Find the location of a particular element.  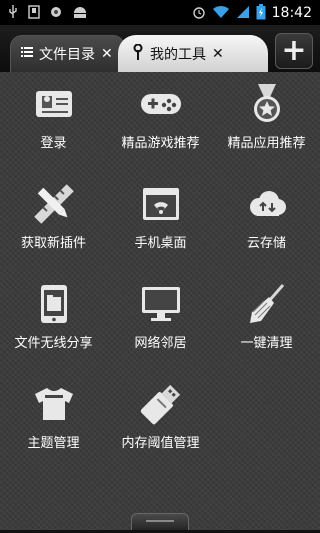

tool-cloud-storage: 云存储 is located at coordinates (266, 222).